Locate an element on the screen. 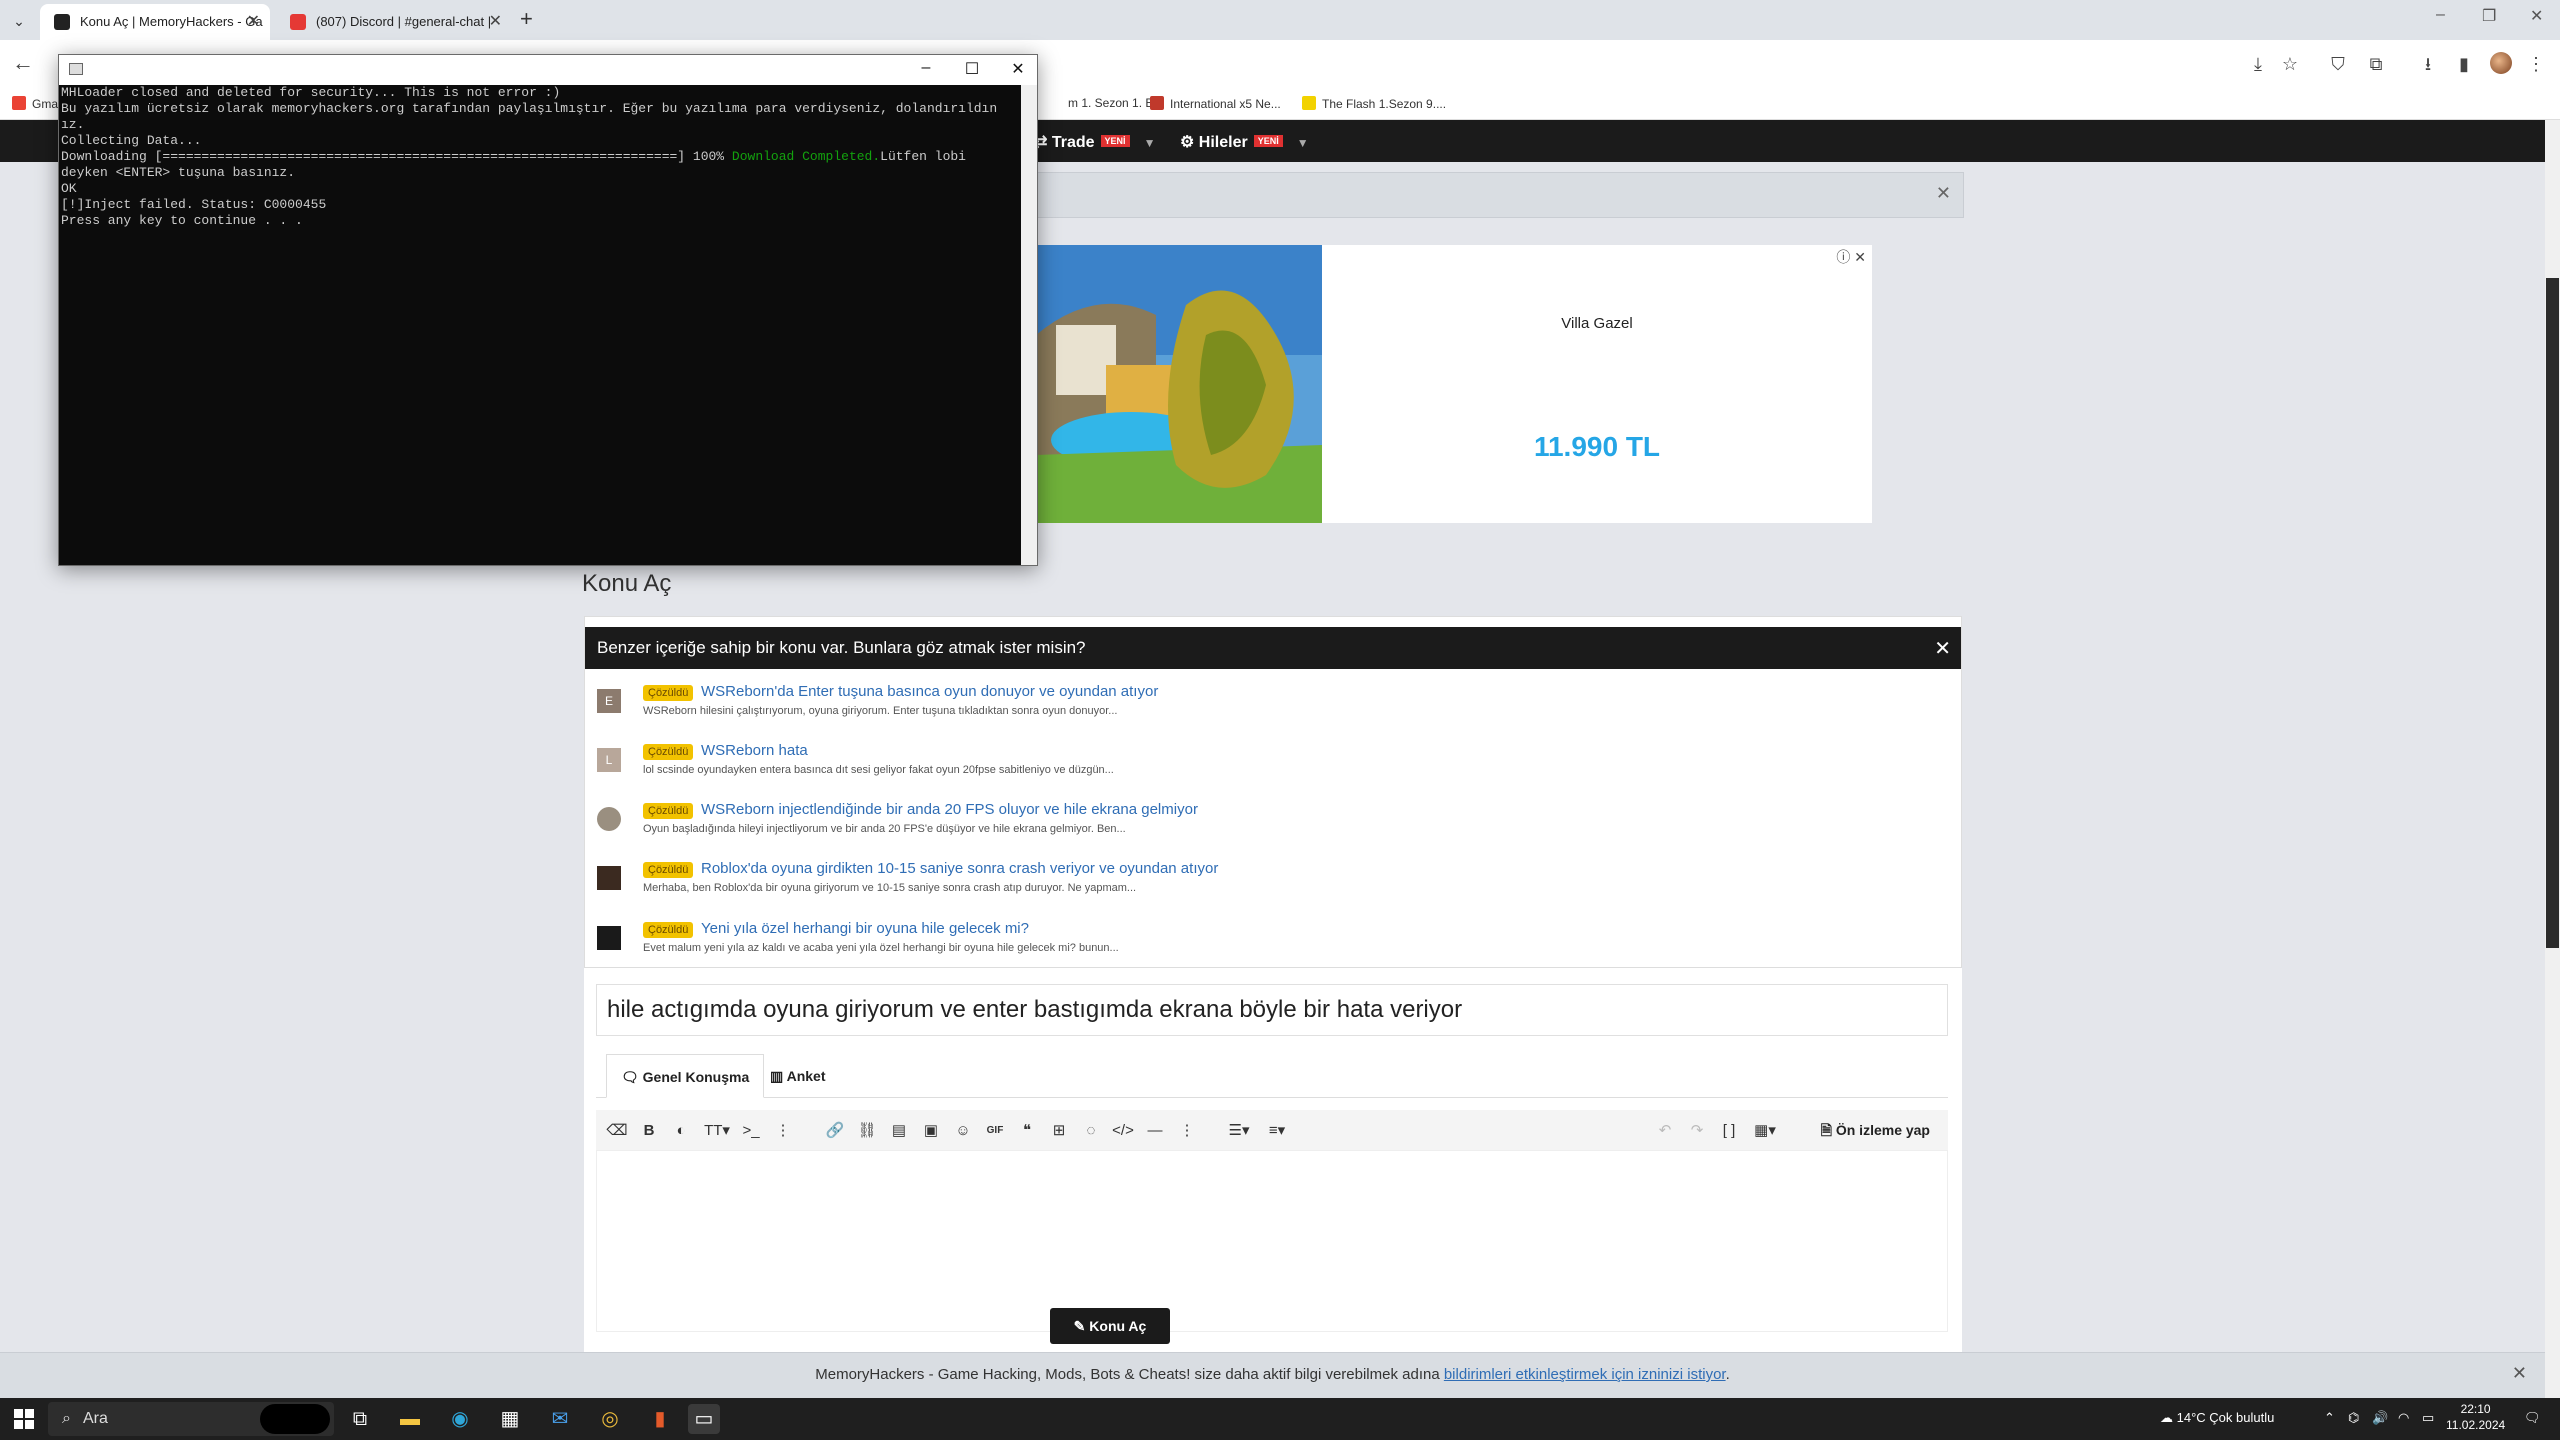 This screenshot has width=2560, height=1440. show-hidden-icons-icon: ⌃ is located at coordinates (2329, 1418).